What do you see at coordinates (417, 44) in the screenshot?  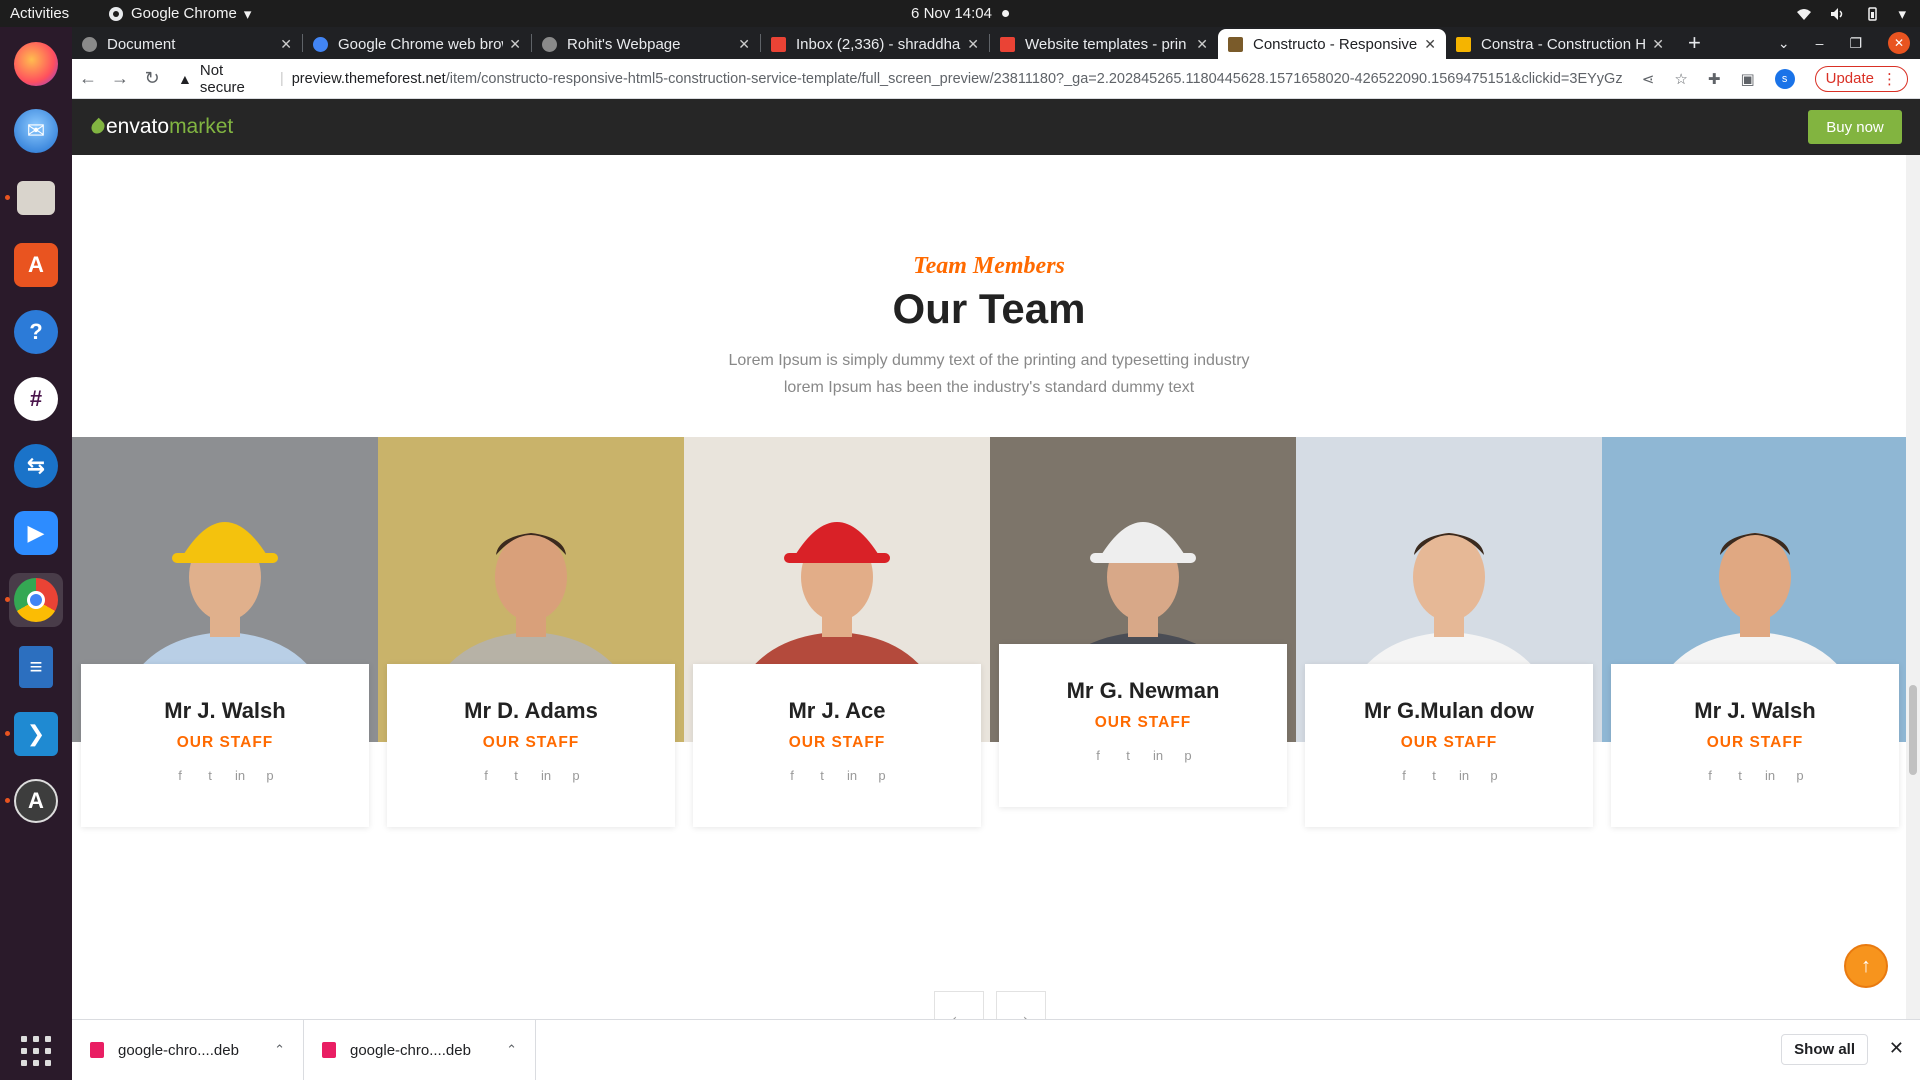 I see `tab-chrome-web-browser: Google Chrome web brows ✕` at bounding box center [417, 44].